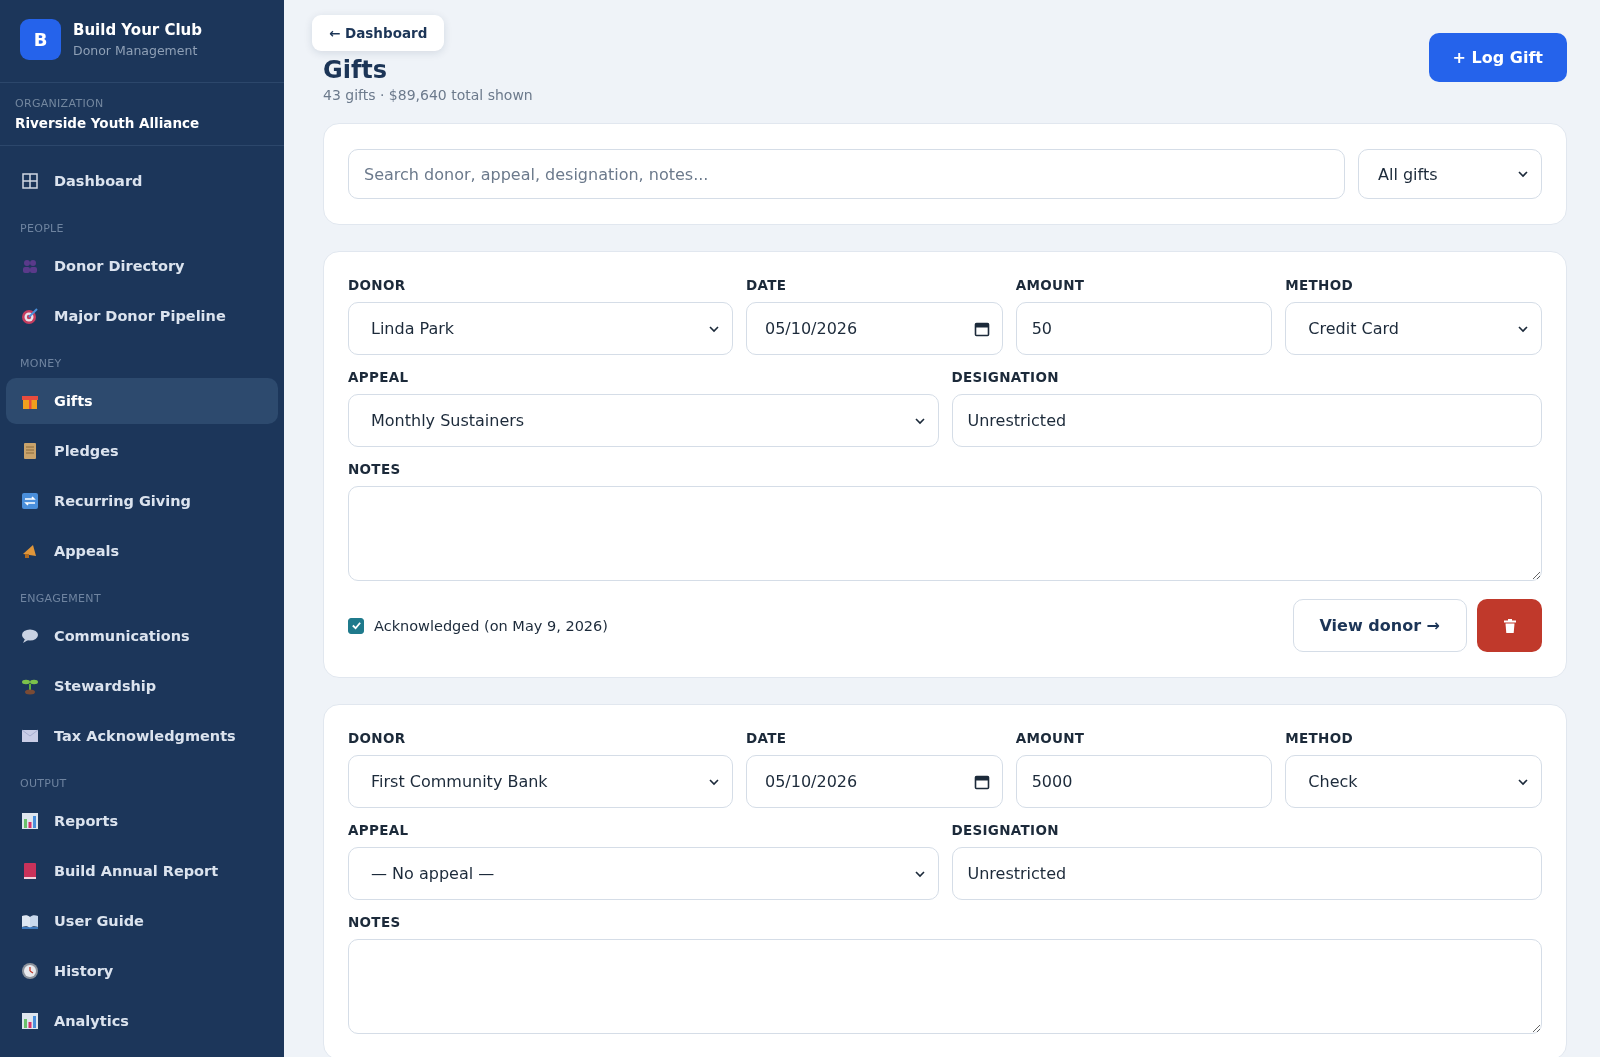 Image resolution: width=1600 pixels, height=1057 pixels. I want to click on chevron-down-icon, so click(1523, 174).